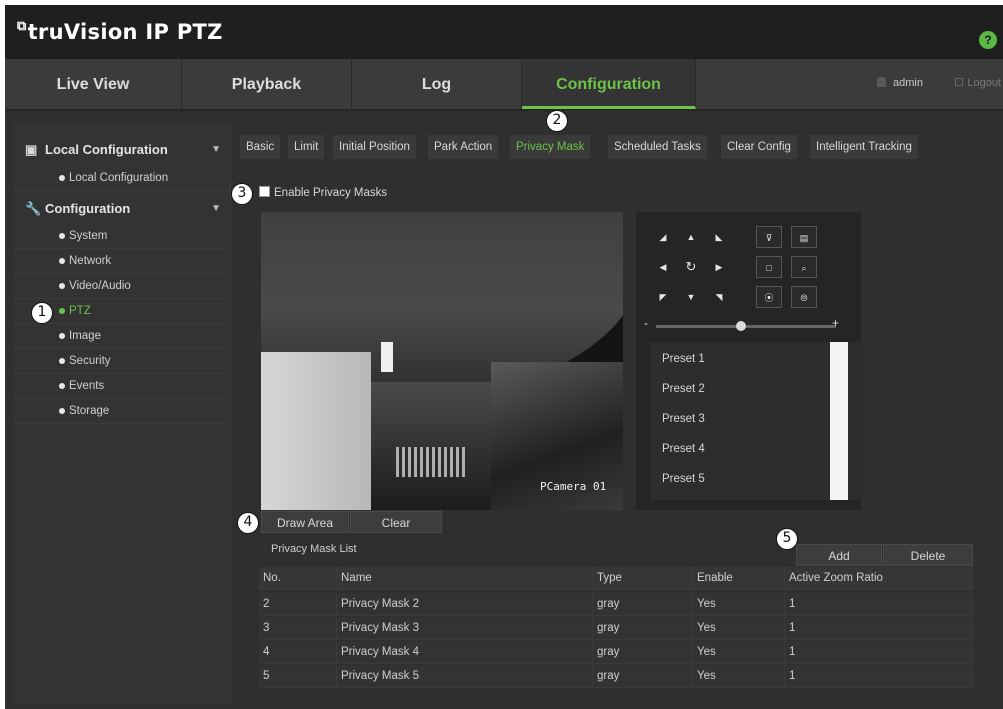  I want to click on preset-scrollbar, so click(839, 421).